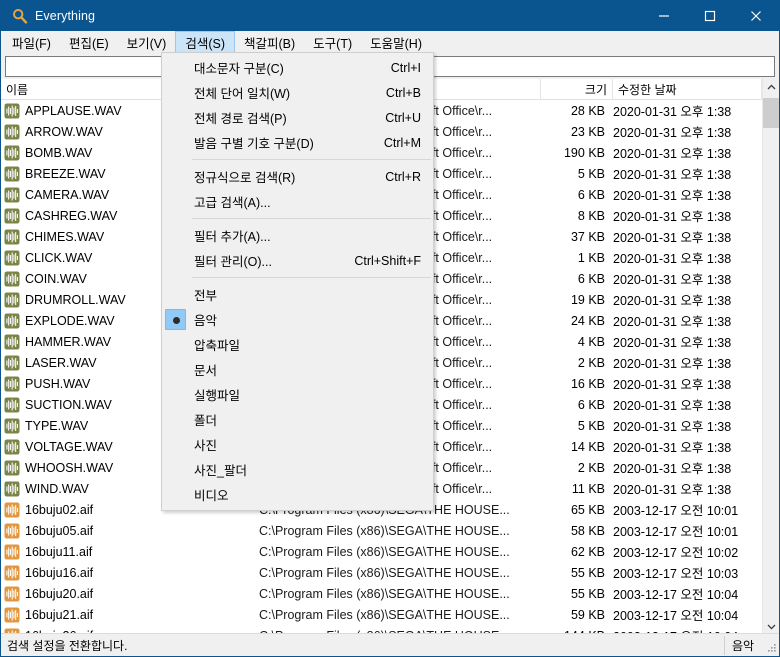 This screenshot has width=780, height=657. I want to click on menu-item: 문서, so click(297, 369).